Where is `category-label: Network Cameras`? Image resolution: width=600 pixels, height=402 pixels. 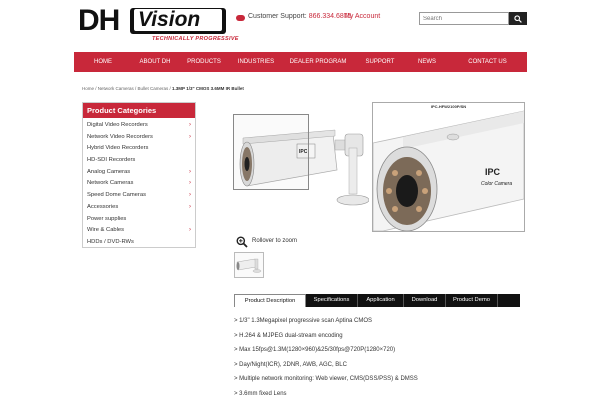 category-label: Network Cameras is located at coordinates (110, 183).